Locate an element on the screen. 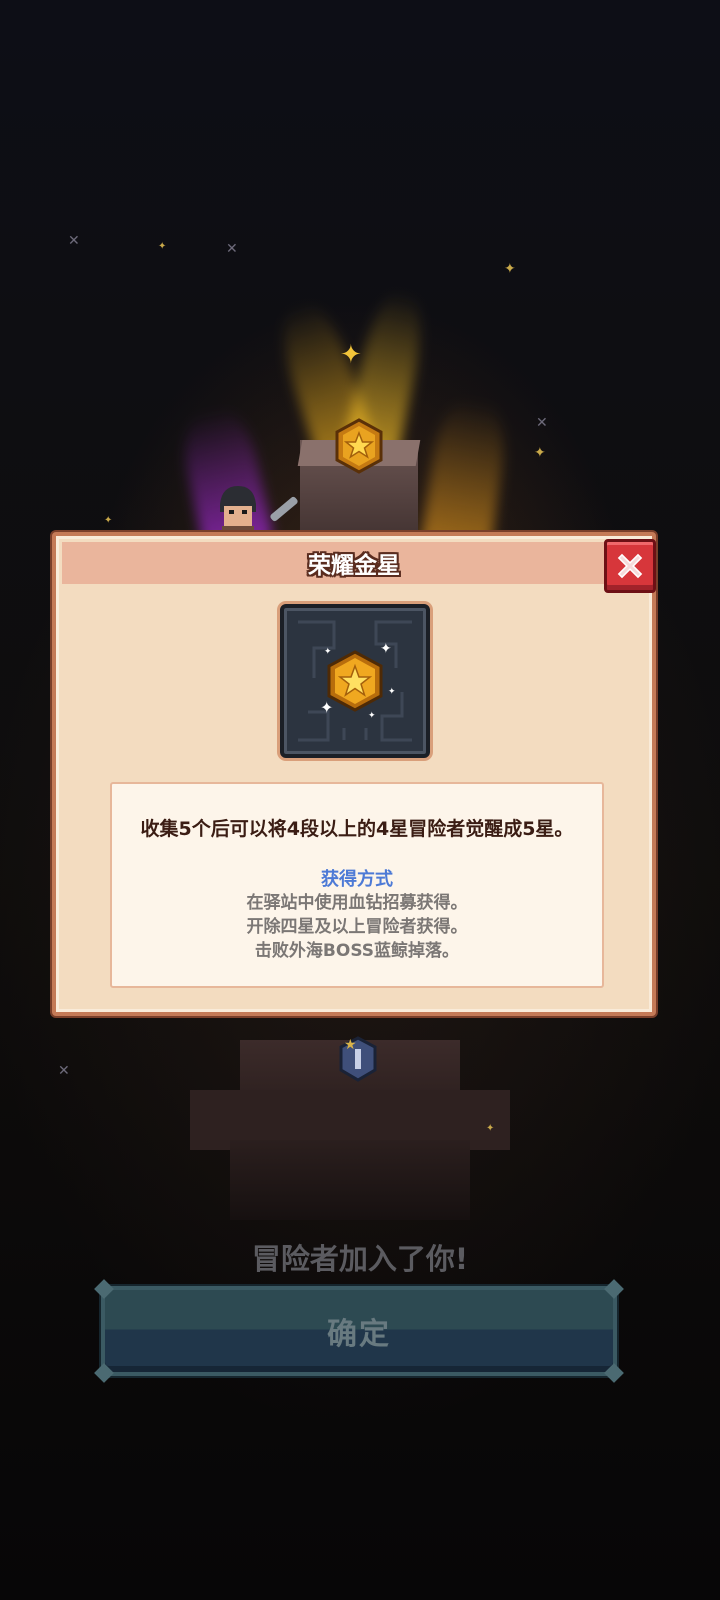 Image resolution: width=720 pixels, height=1600 pixels. item-description: 收集5个后可以将4段以上的4星冒险者觉醒成5星。 is located at coordinates (357, 829).